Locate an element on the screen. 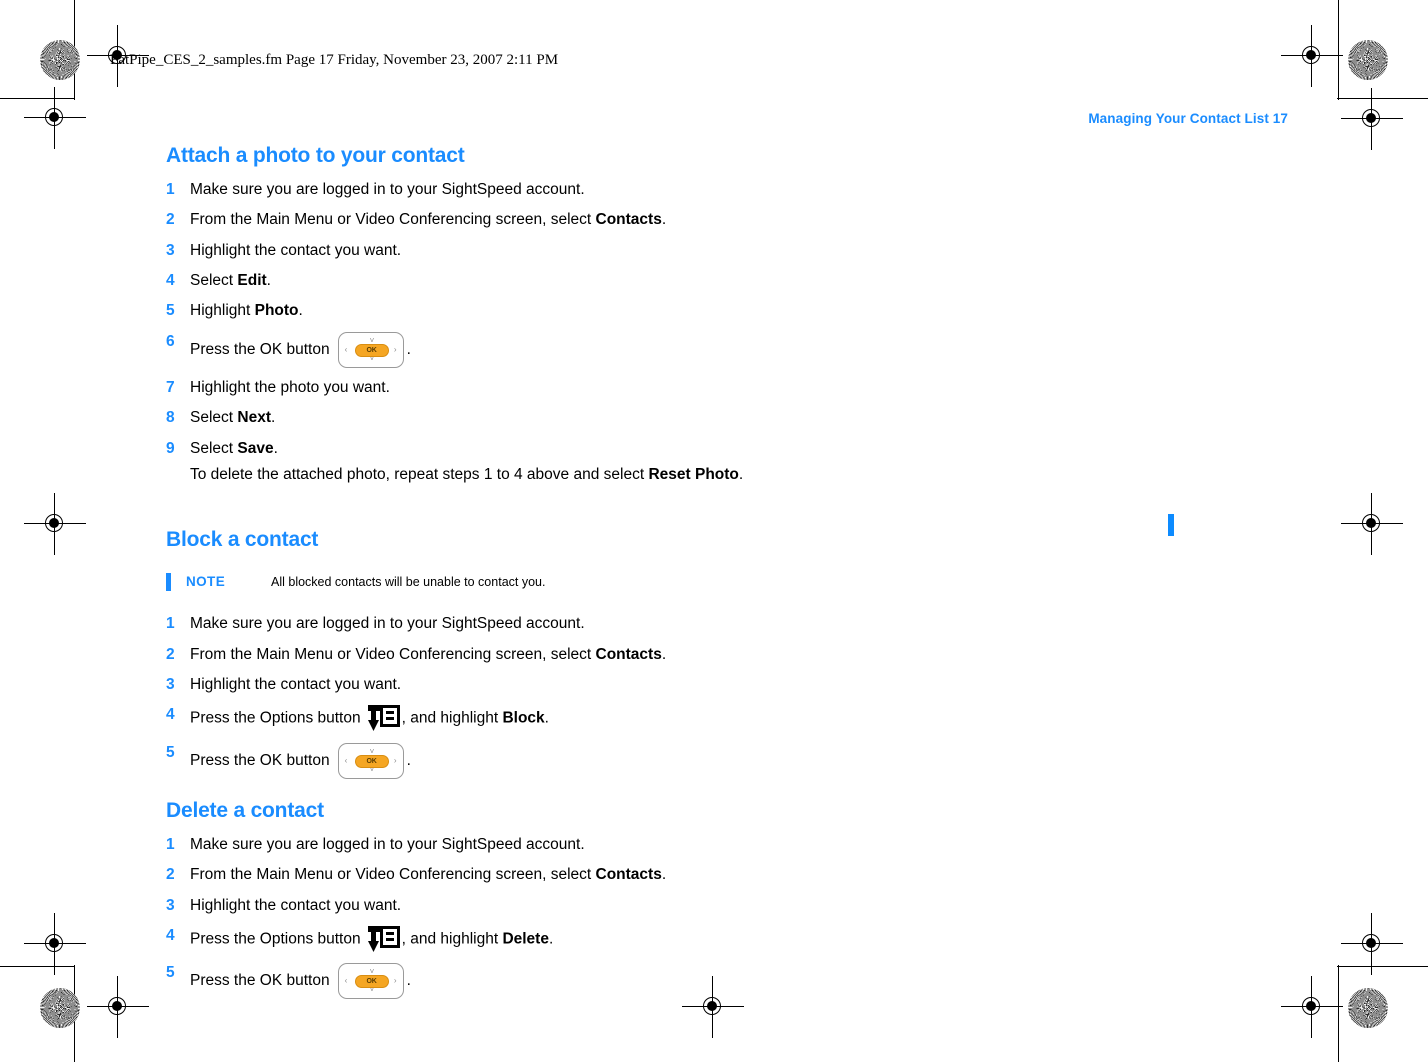  menu-lines-icon is located at coordinates (389, 716).